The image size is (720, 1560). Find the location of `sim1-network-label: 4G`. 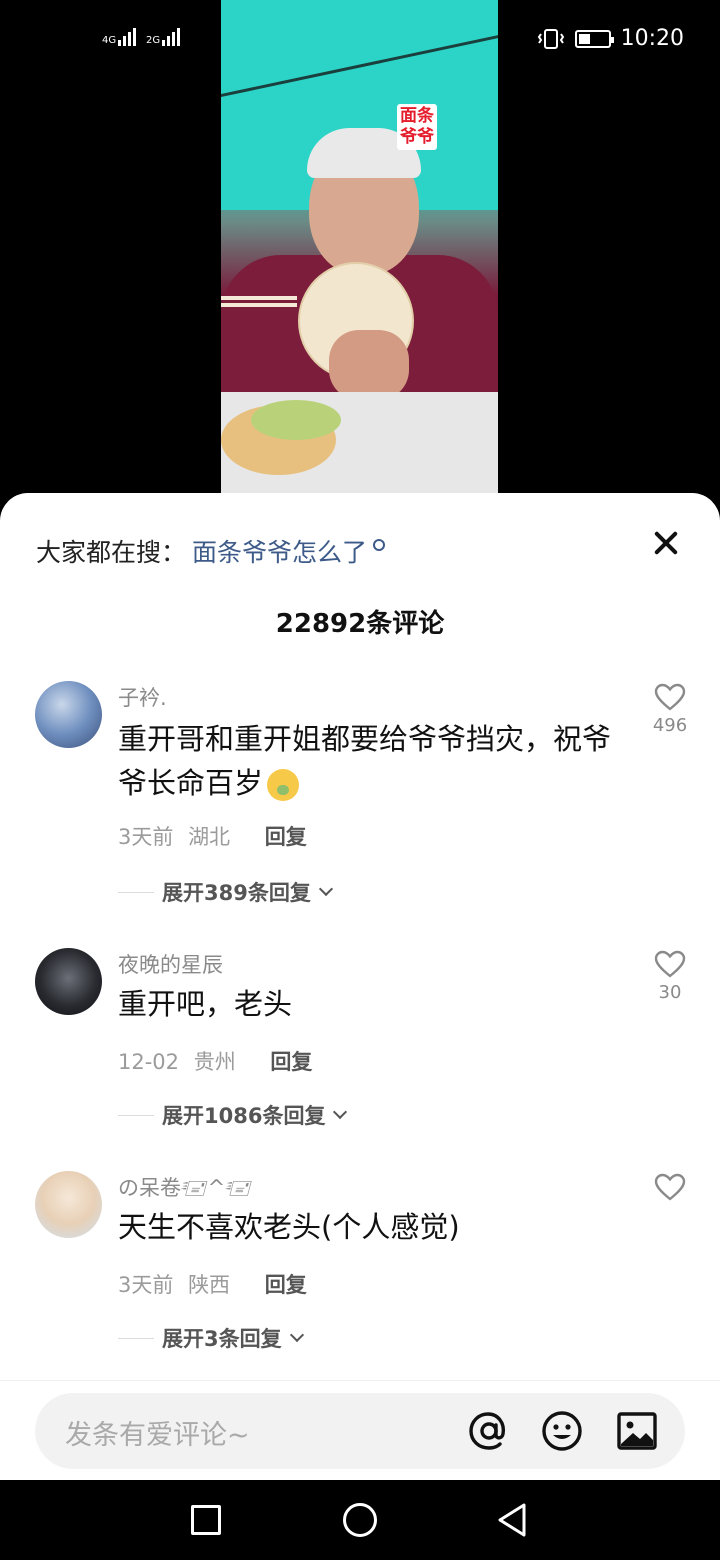

sim1-network-label: 4G is located at coordinates (109, 40).